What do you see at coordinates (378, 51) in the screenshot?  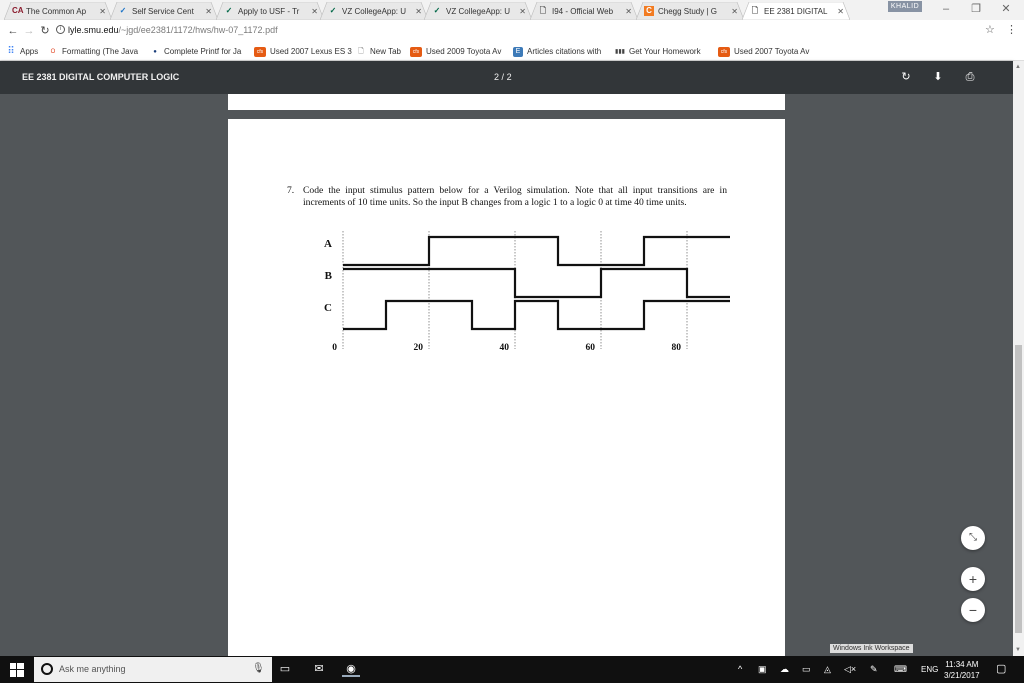 I see `bookmark-item: 🗋 New Tab` at bounding box center [378, 51].